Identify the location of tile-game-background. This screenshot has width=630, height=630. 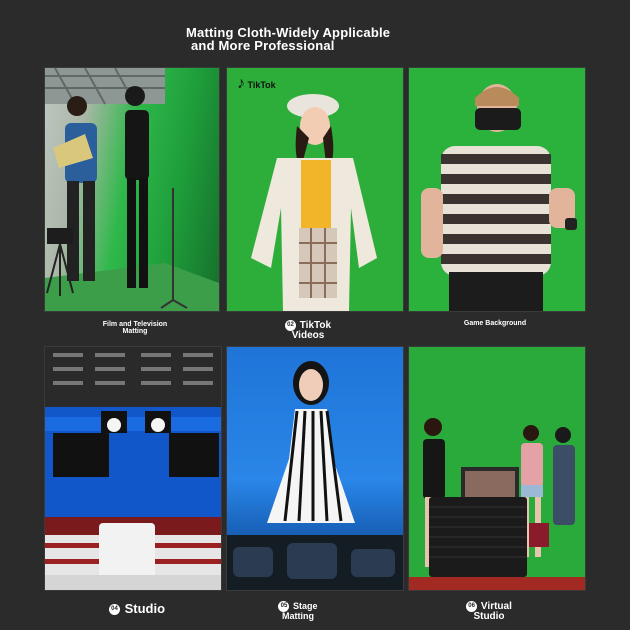
(497, 189).